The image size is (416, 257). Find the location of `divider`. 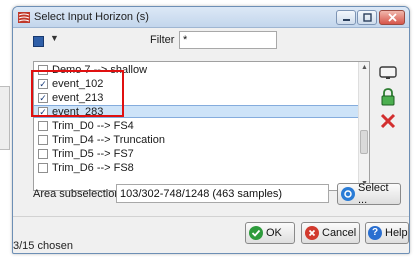

divider is located at coordinates (211, 216).